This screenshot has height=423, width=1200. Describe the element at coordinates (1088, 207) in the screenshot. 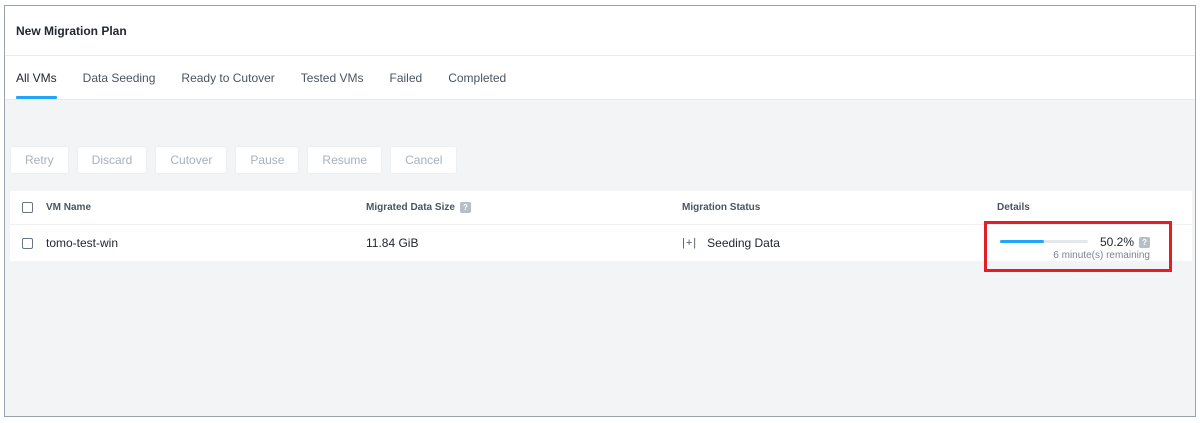

I see `header-details-cell: Details` at that location.